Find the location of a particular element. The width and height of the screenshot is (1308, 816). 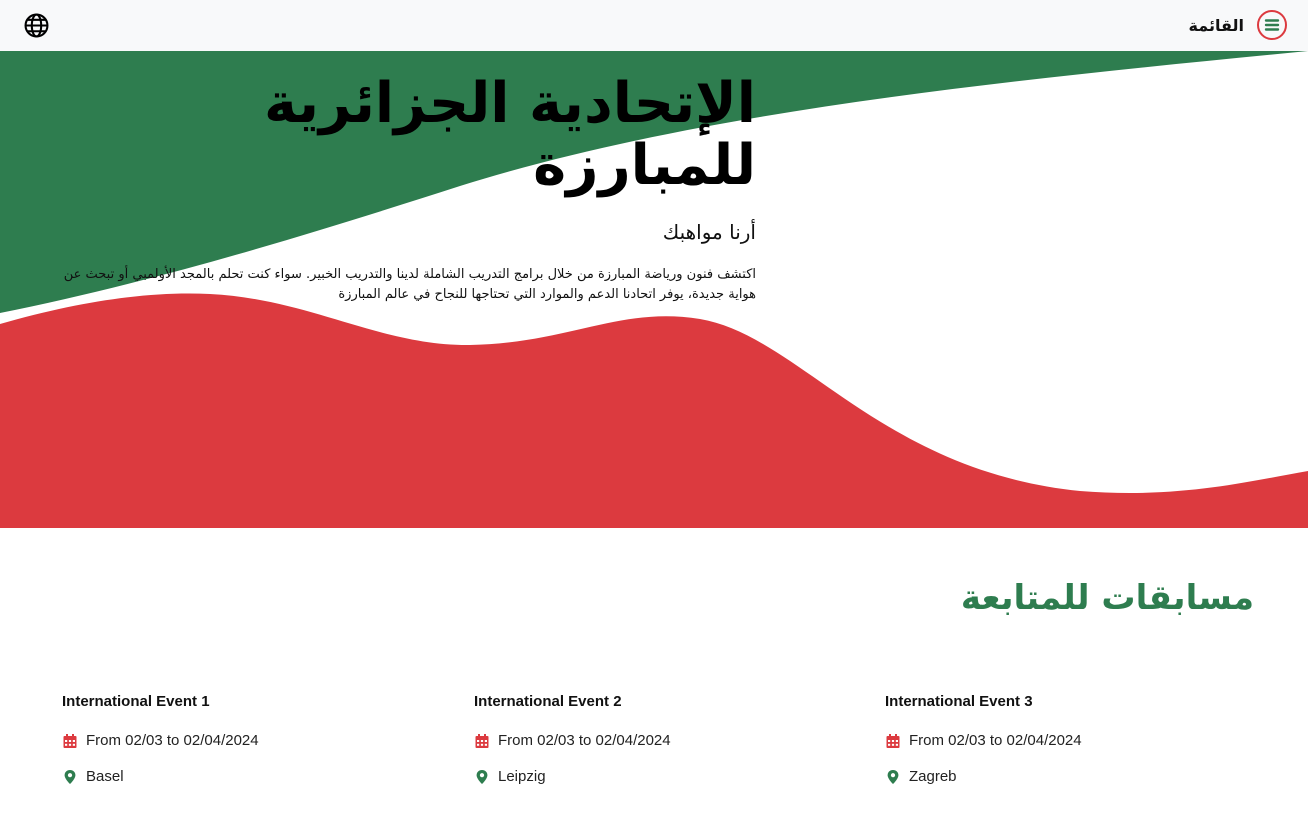

hero-title: الإتحادية الجزائرية للمبارزة is located at coordinates (393, 135).